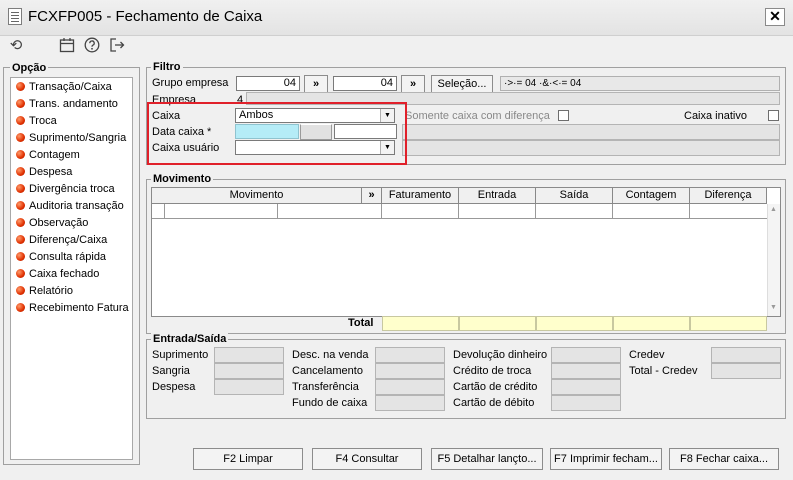  What do you see at coordinates (71, 140) in the screenshot?
I see `opcao-item: Suprimento/Sangria` at bounding box center [71, 140].